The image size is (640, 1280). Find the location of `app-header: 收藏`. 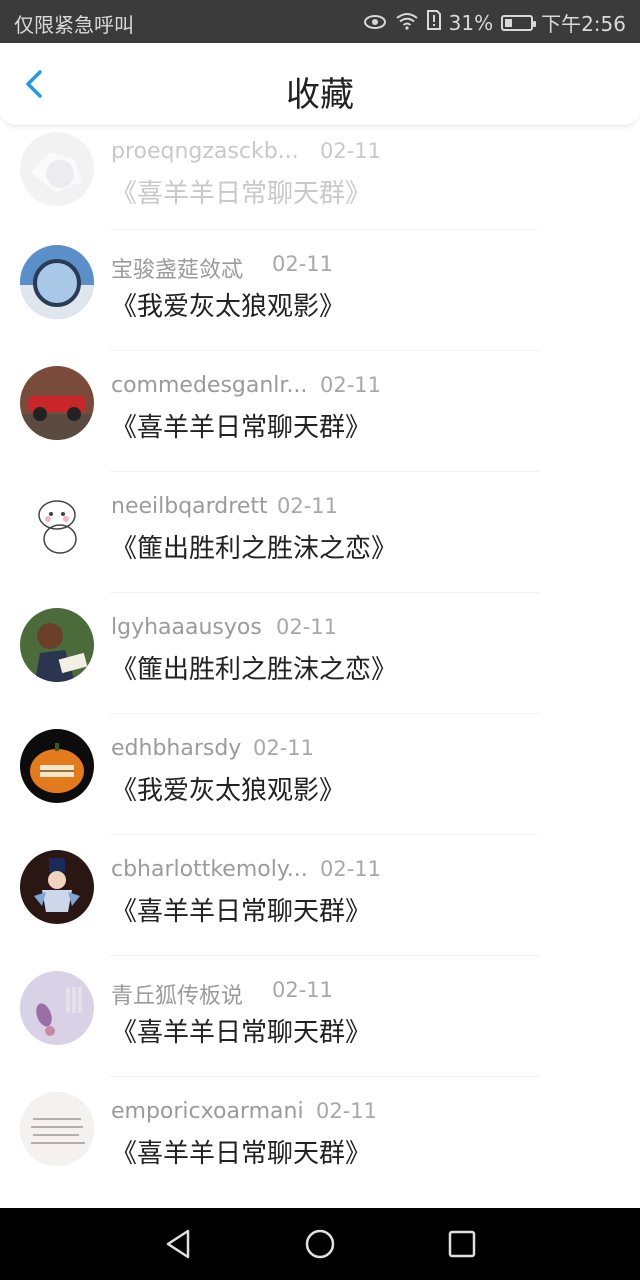

app-header: 收藏 is located at coordinates (320, 84).